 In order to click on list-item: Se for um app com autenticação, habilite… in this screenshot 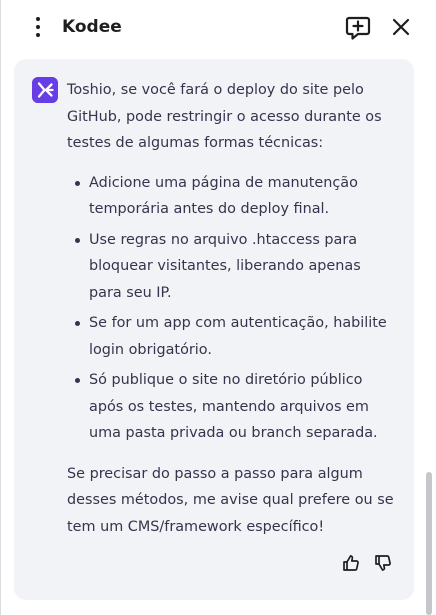, I will do `click(236, 336)`.